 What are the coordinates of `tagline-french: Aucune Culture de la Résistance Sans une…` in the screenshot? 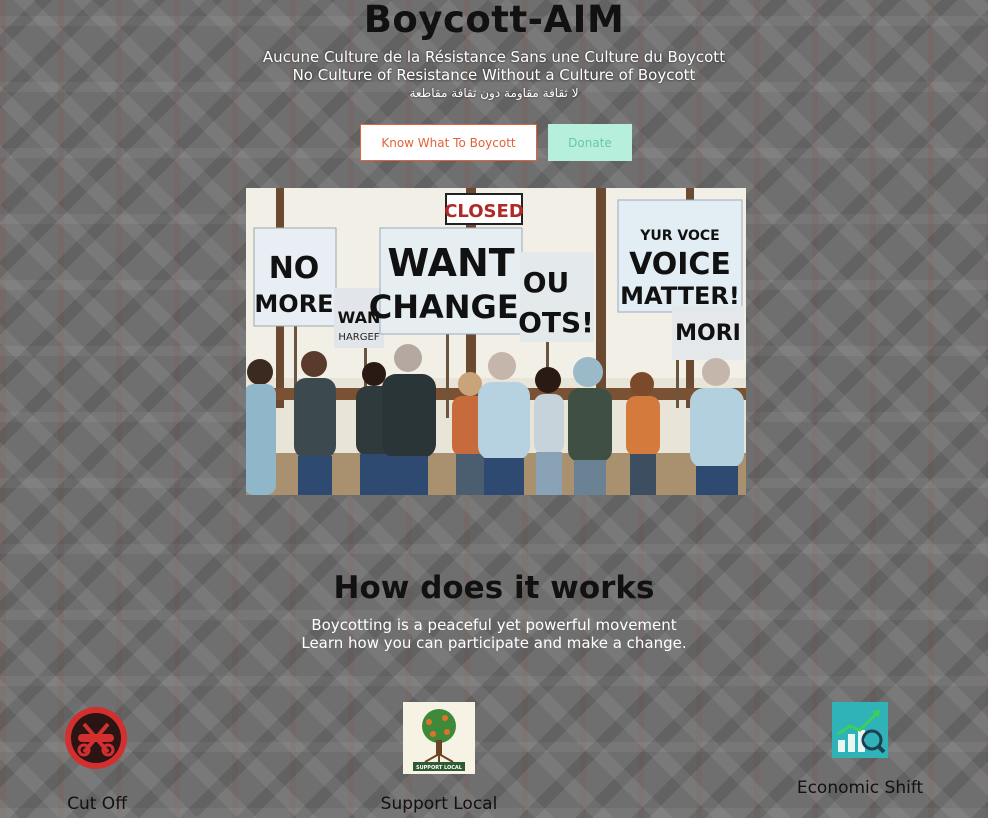 It's located at (494, 57).